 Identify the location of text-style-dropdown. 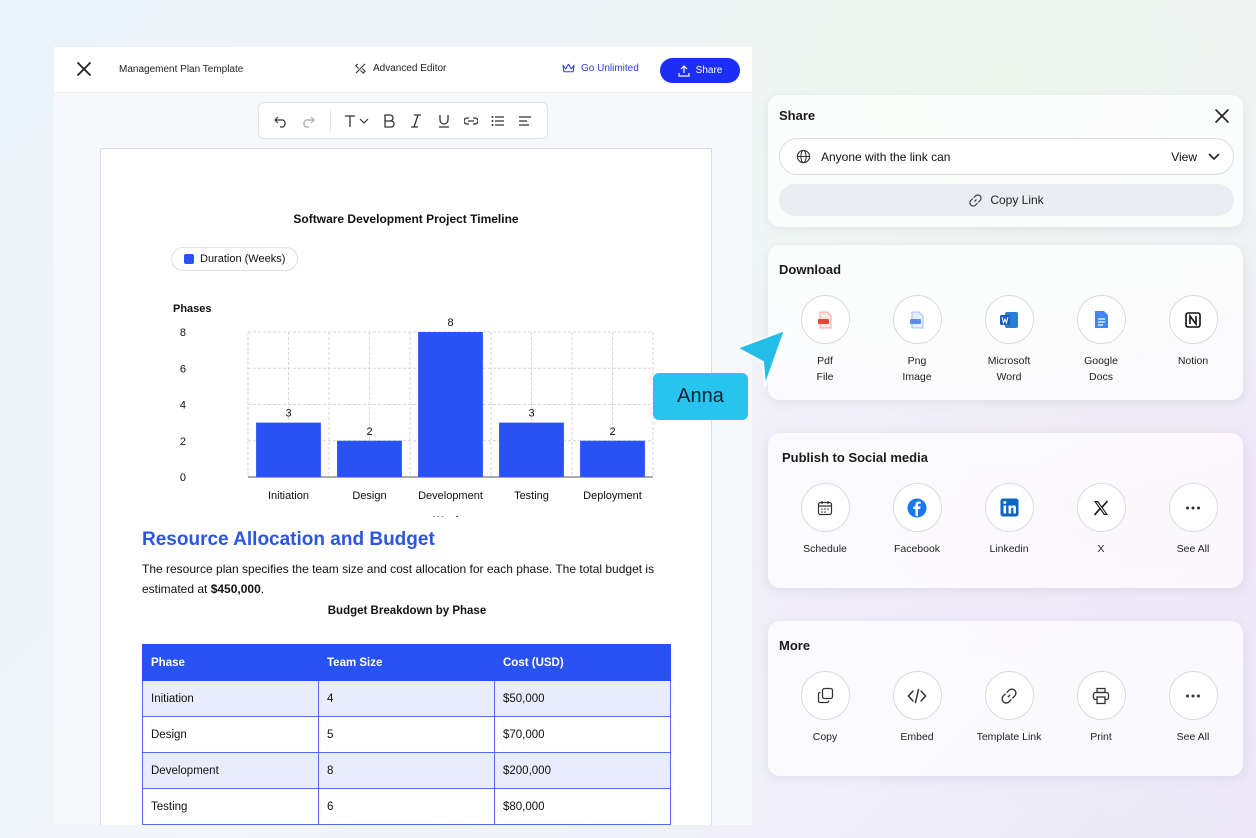
(357, 121).